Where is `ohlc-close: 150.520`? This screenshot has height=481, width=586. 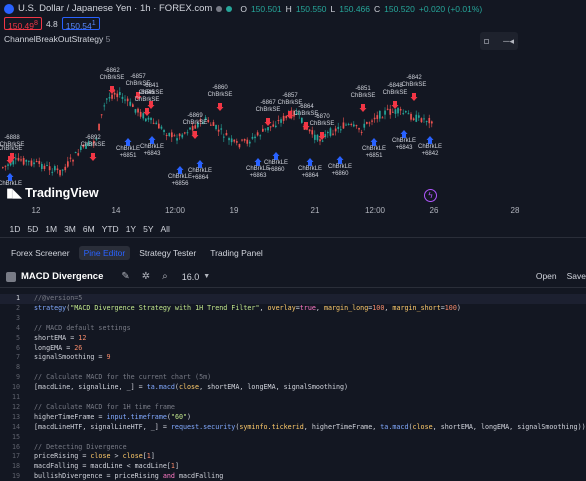 ohlc-close: 150.520 is located at coordinates (399, 8).